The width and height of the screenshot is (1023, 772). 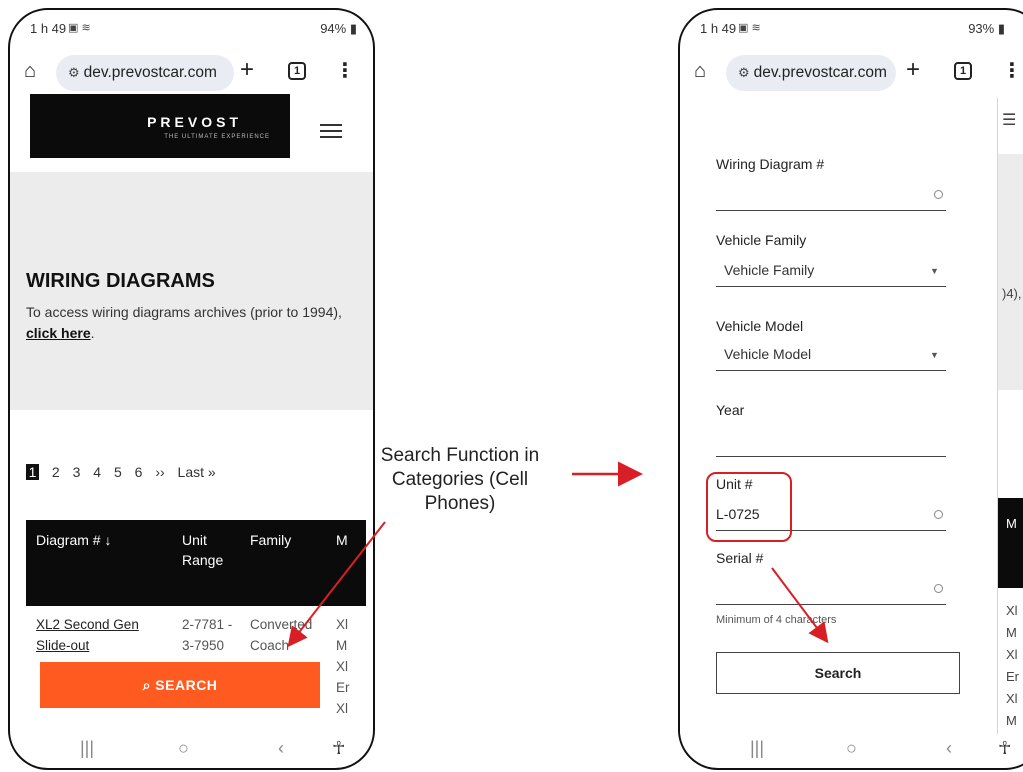 What do you see at coordinates (139, 472) in the screenshot?
I see `page-6: 6` at bounding box center [139, 472].